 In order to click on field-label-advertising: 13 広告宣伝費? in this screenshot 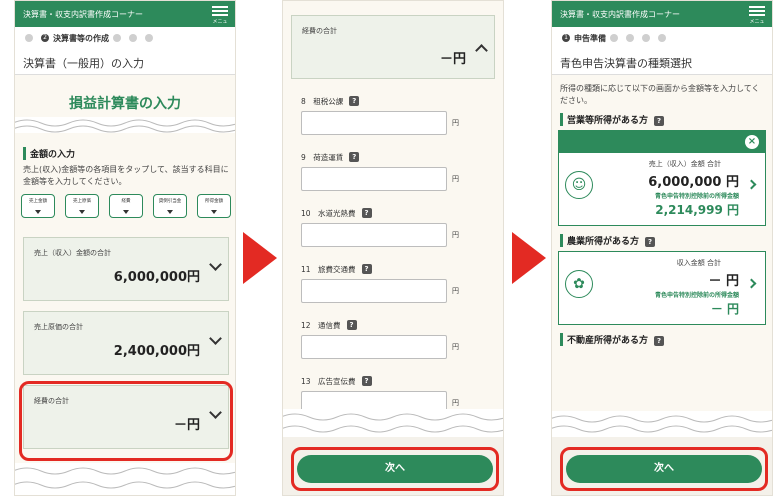, I will do `click(393, 381)`.